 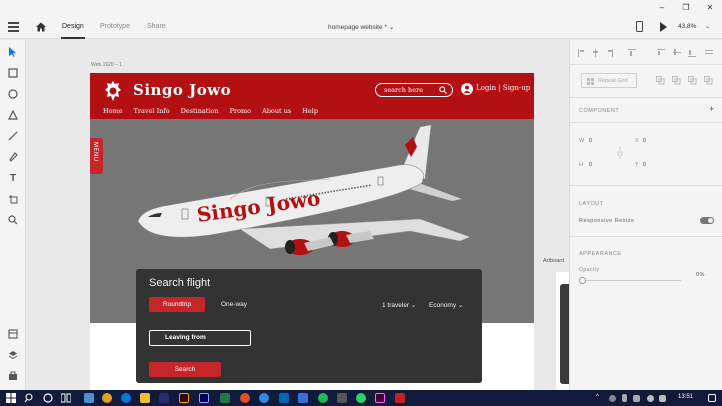 What do you see at coordinates (590, 81) in the screenshot?
I see `grid-icon` at bounding box center [590, 81].